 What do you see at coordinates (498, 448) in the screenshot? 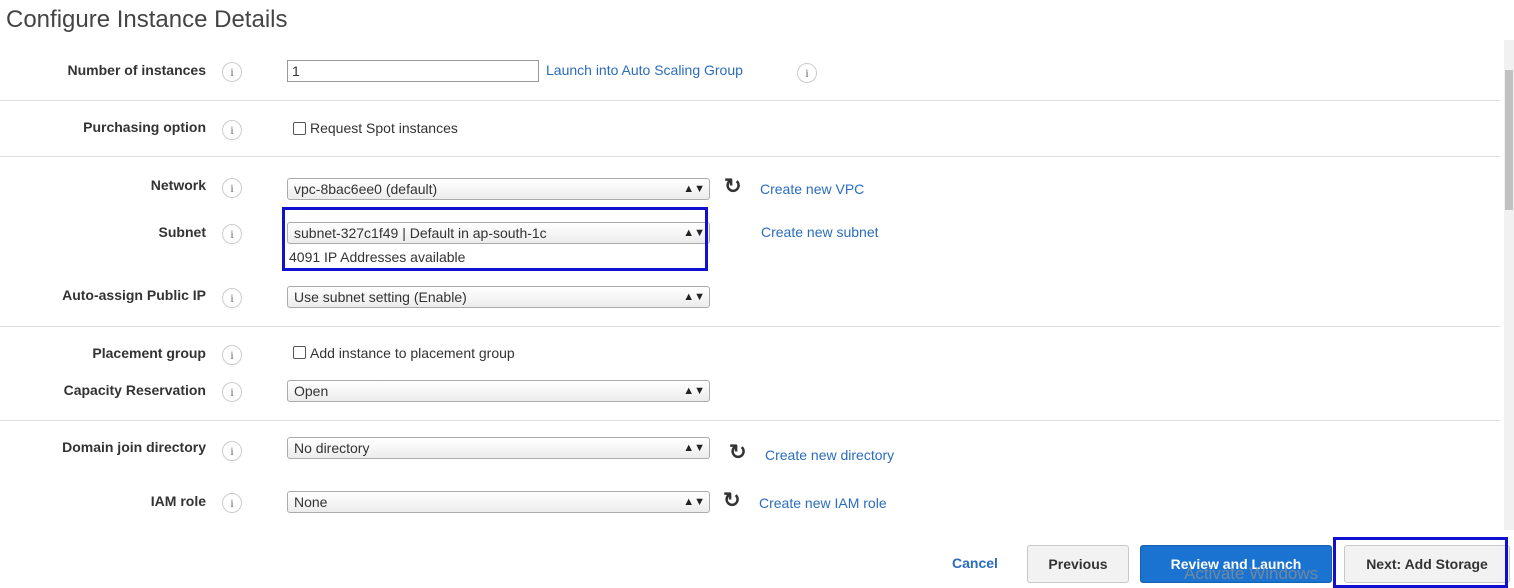
I see `domain-join-select: No directory ▲▼` at bounding box center [498, 448].